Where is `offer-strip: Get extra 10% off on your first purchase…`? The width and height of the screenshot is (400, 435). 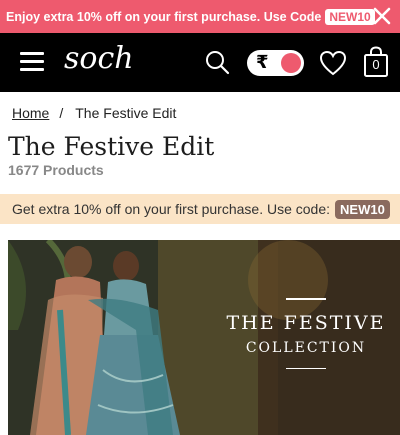 offer-strip: Get extra 10% off on your first purchase… is located at coordinates (200, 209).